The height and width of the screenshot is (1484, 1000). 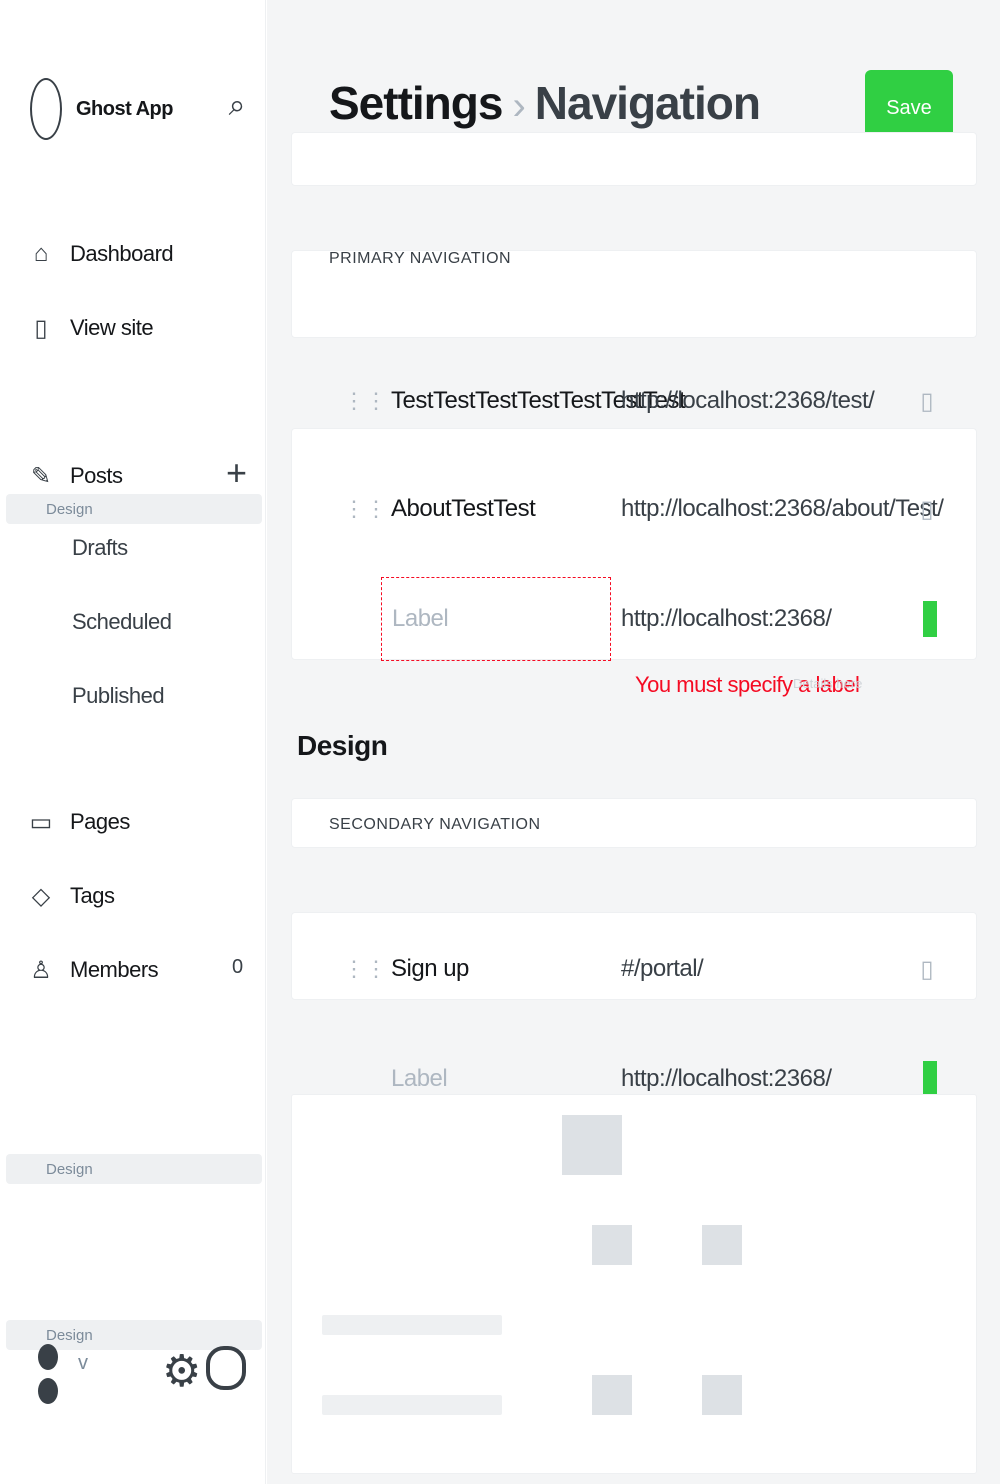 I want to click on gear-icon: ⚙, so click(x=181, y=1371).